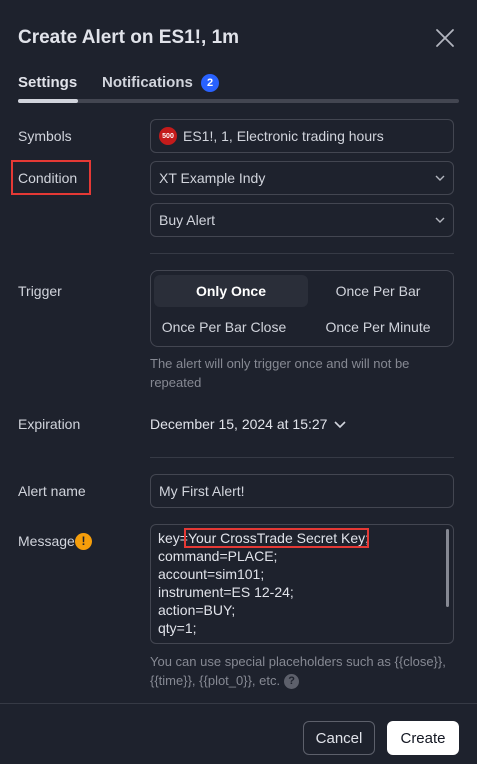 The width and height of the screenshot is (477, 764). I want to click on message-scrollbar, so click(447, 568).